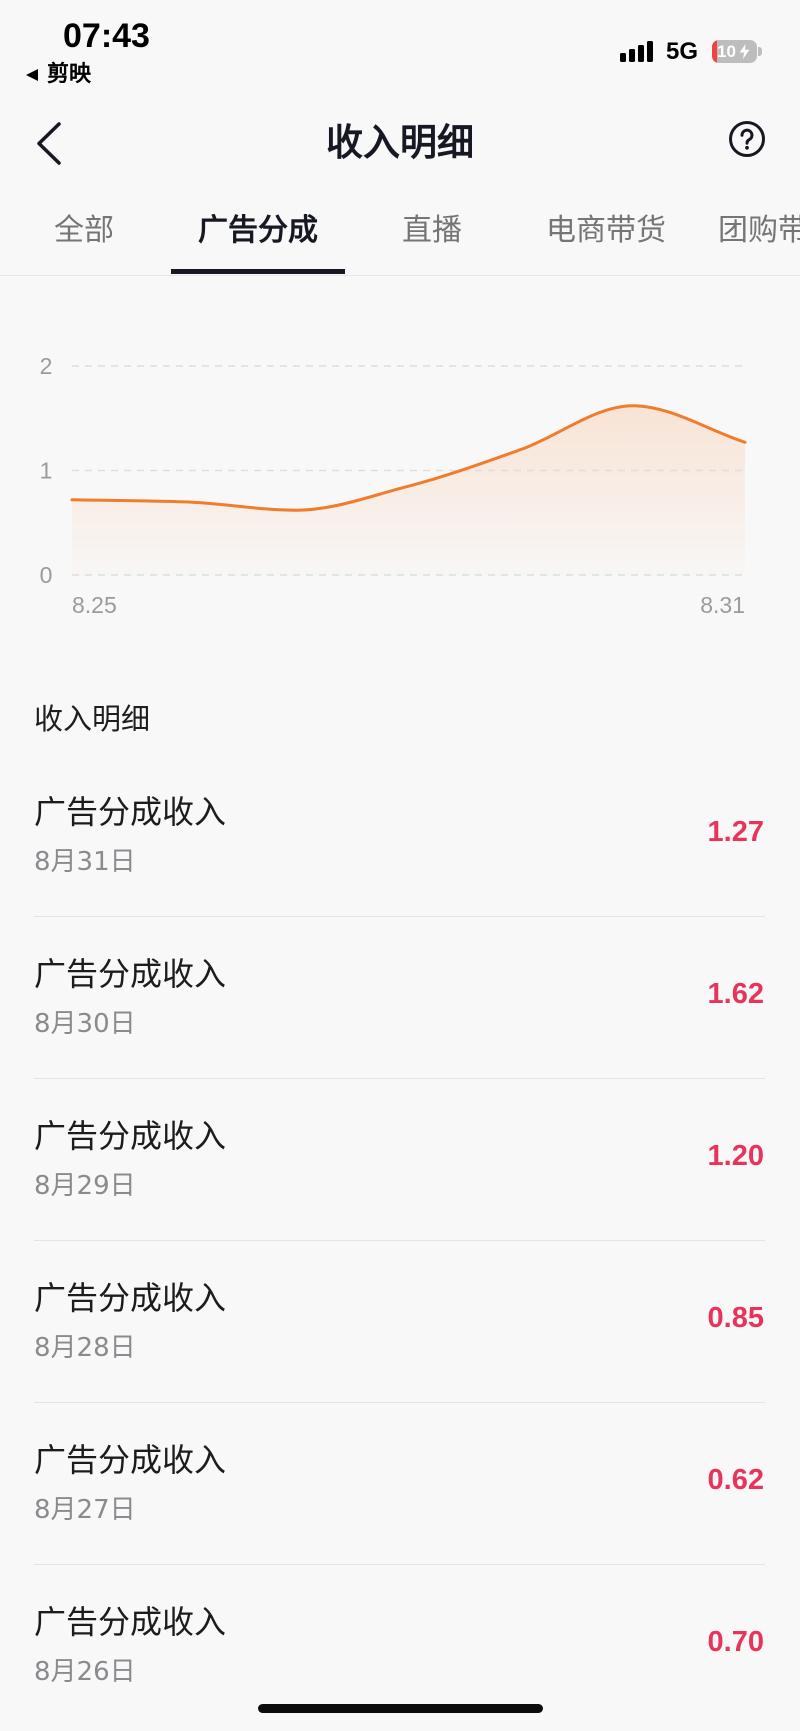  Describe the element at coordinates (399, 1160) in the screenshot. I see `income-record: 广告分成收入 8月29日 1.20` at that location.